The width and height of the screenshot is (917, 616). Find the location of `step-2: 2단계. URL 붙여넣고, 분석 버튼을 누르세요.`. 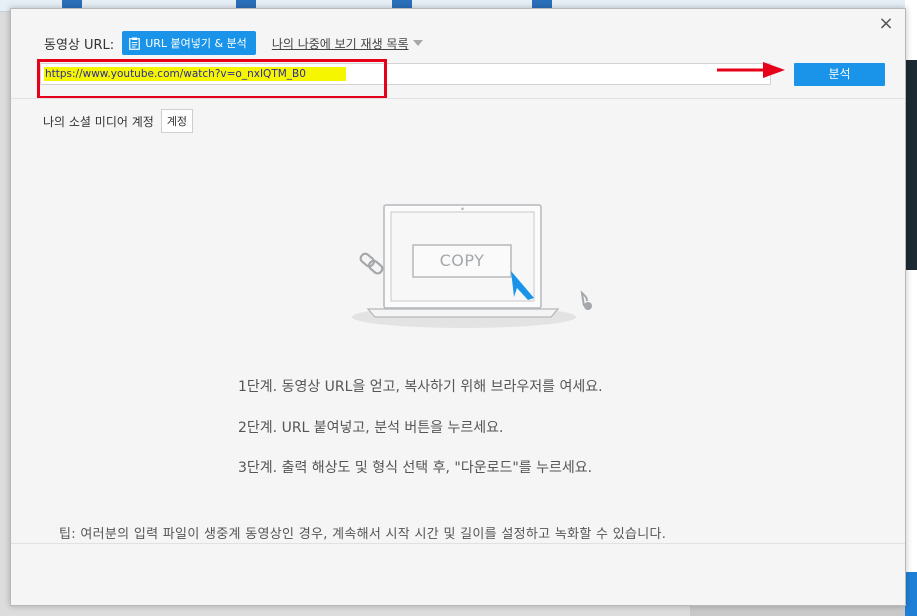

step-2: 2단계. URL 붙여넣고, 분석 버튼을 누르세요. is located at coordinates (371, 427).